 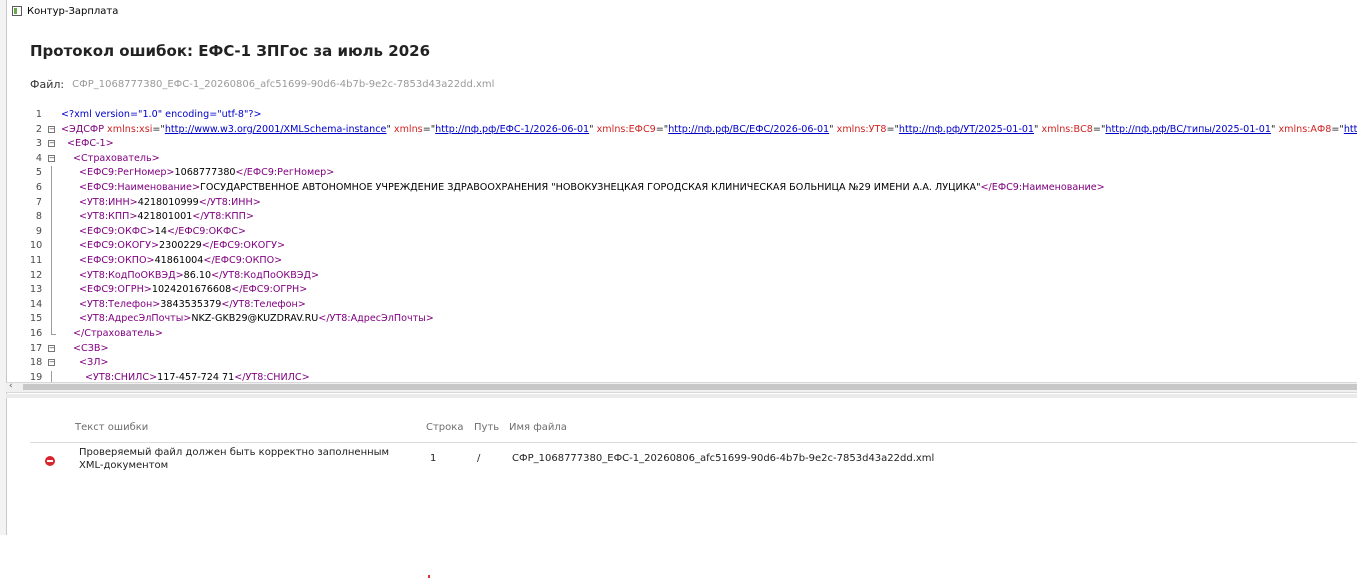 What do you see at coordinates (690, 387) in the screenshot?
I see `scrollbar-thumb` at bounding box center [690, 387].